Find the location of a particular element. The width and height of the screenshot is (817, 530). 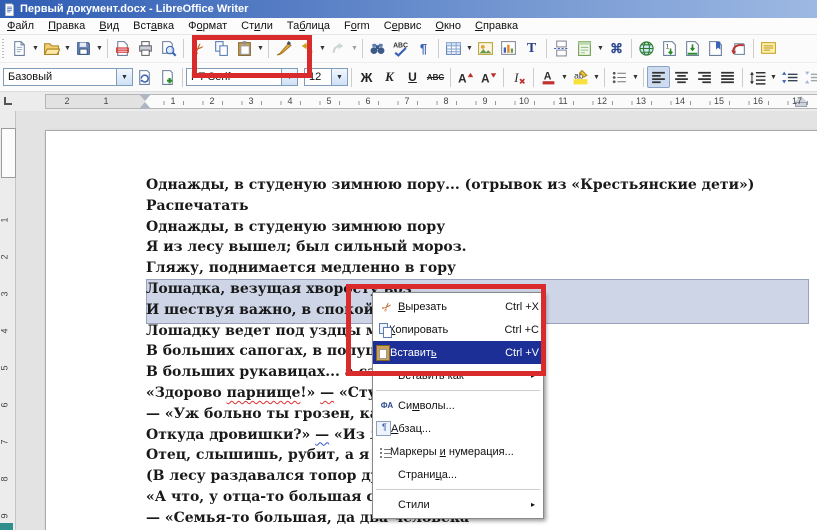

horizontal-ruler: 2 1 1 2 3 4 5 6 7 8 9 10 11 12 13 14 15 16 17 is located at coordinates (408, 101).